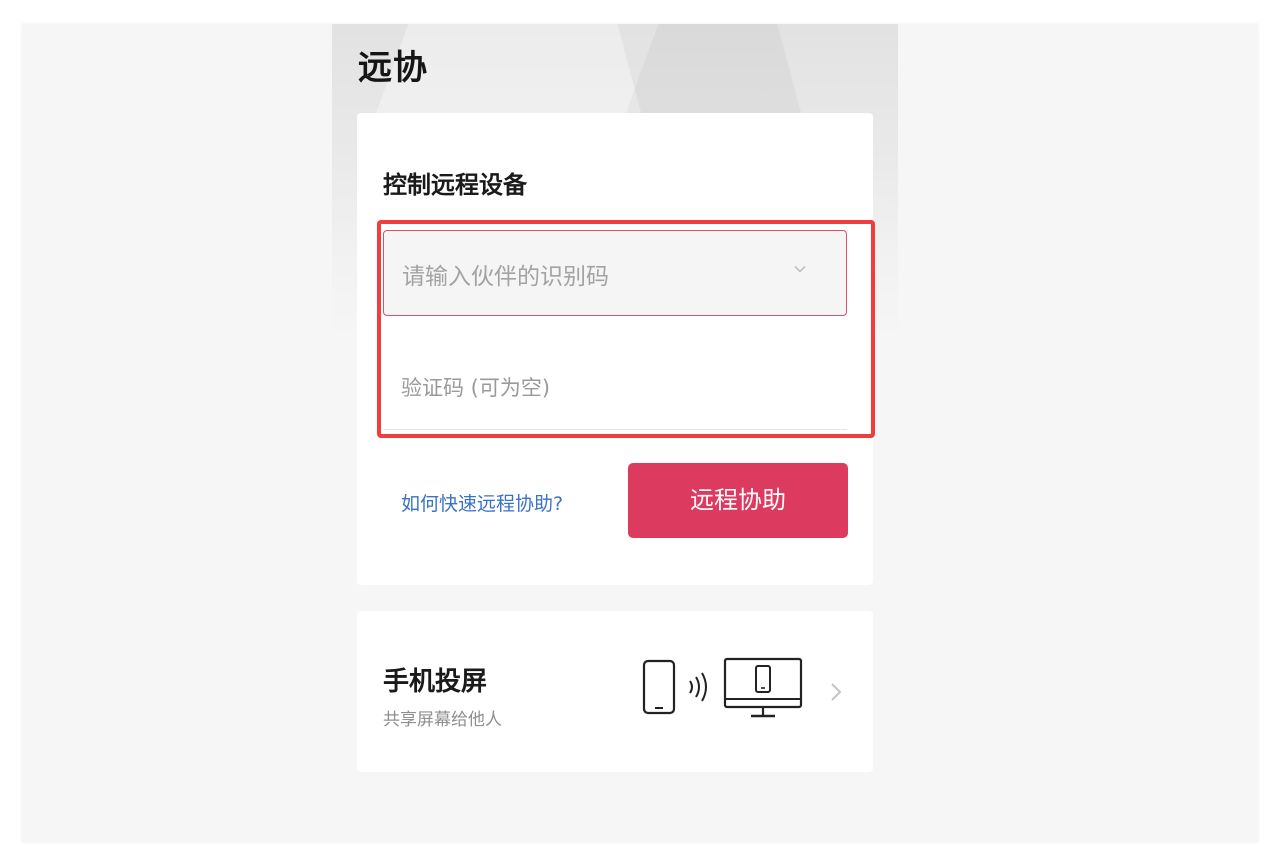  I want to click on chevron-down-icon, so click(800, 269).